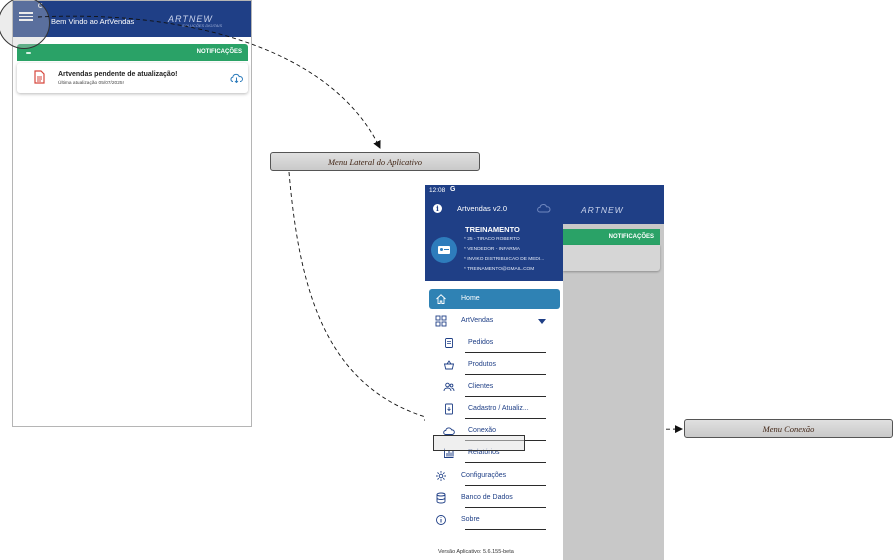 The width and height of the screenshot is (894, 560). Describe the element at coordinates (449, 343) in the screenshot. I see `clipboard-icon` at that location.